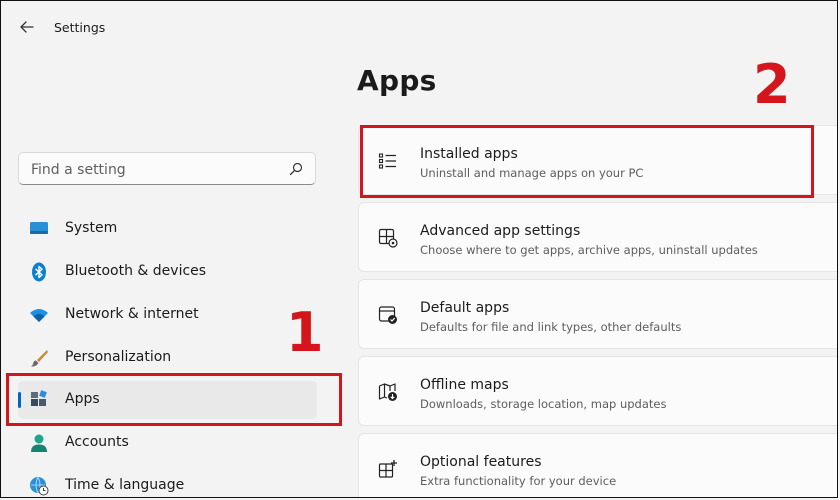 Image resolution: width=840 pixels, height=500 pixels. Describe the element at coordinates (167, 443) in the screenshot. I see `sidebar-item-accounts: Accounts` at that location.